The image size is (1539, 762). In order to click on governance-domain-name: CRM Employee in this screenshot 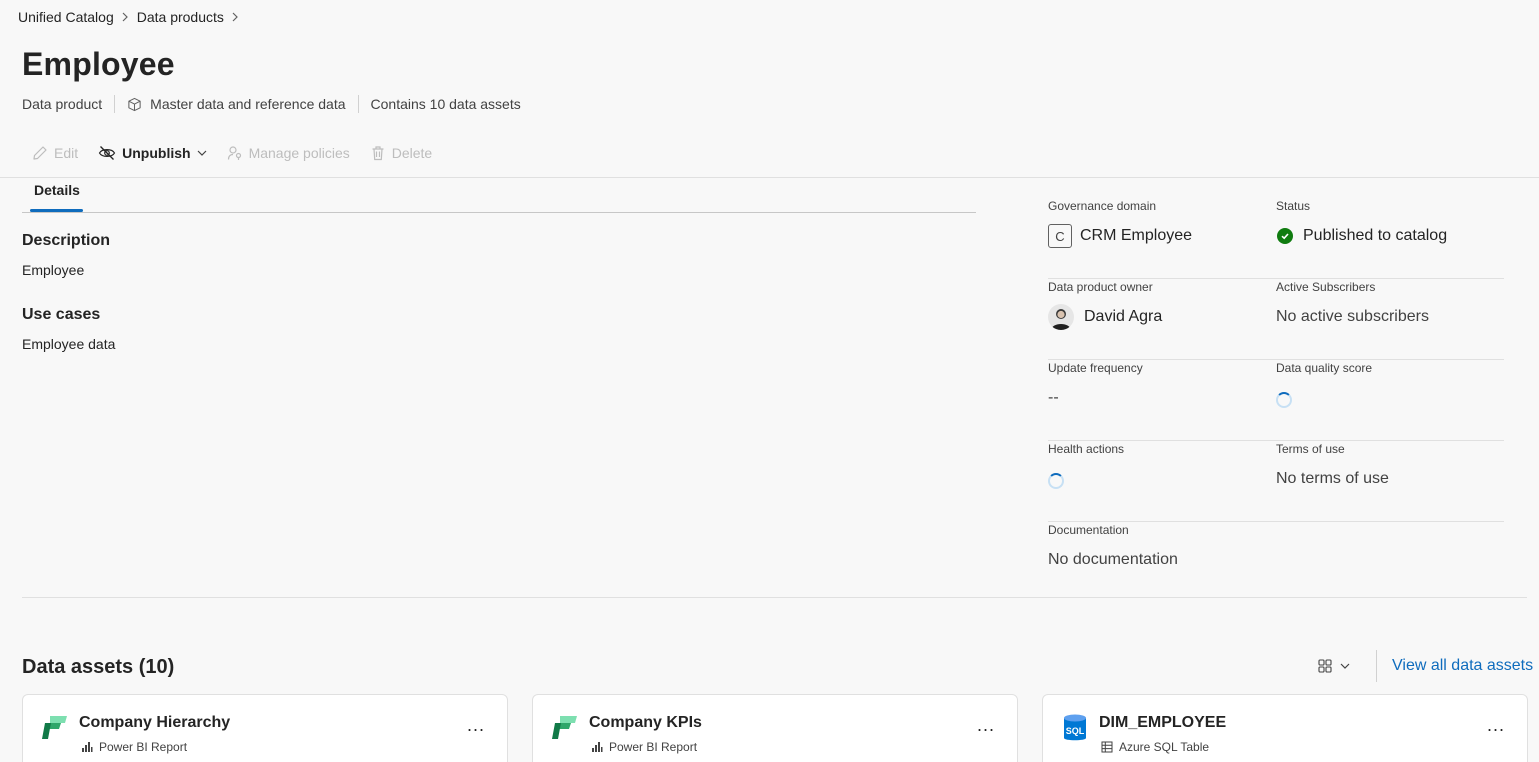, I will do `click(1136, 235)`.